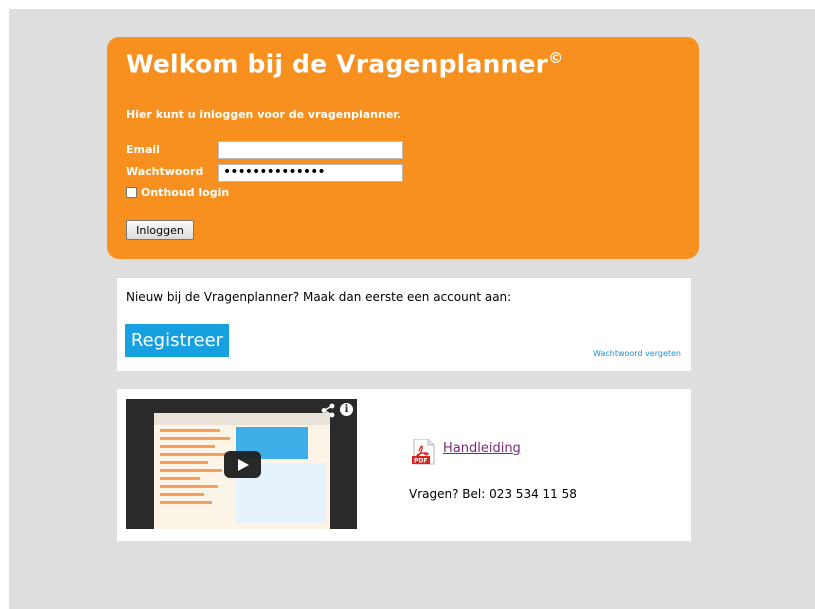 The height and width of the screenshot is (609, 815). I want to click on video-player: i, so click(241, 464).